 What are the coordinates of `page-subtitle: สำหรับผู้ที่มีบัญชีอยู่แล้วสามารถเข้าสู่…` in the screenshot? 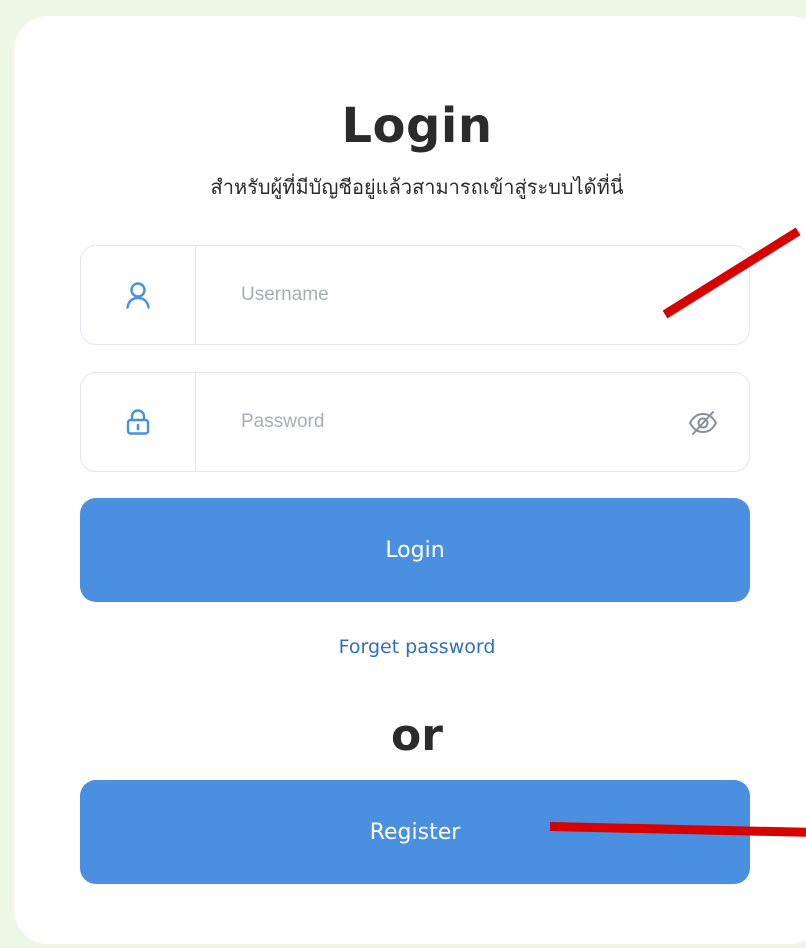 It's located at (417, 187).